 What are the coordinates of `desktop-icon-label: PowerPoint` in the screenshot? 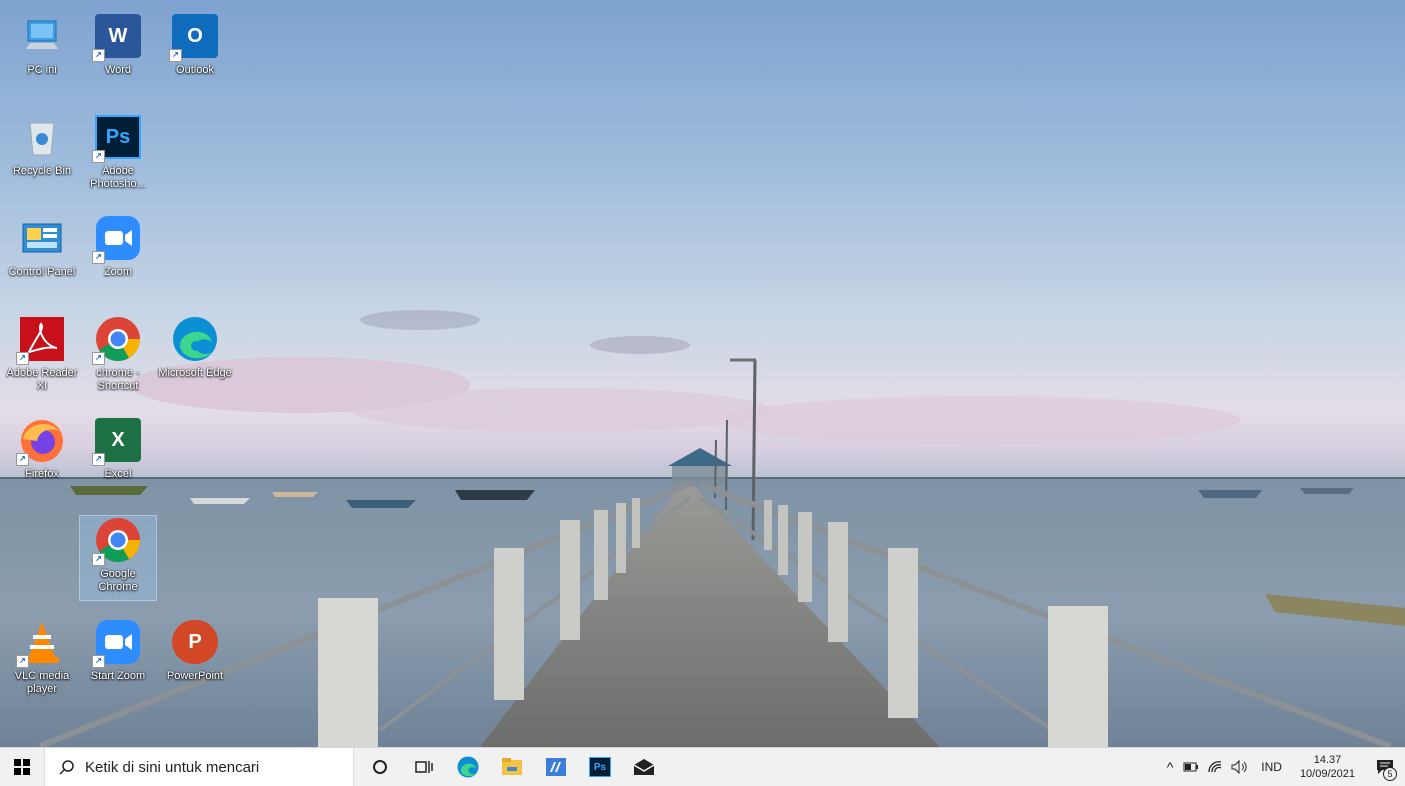 It's located at (195, 676).